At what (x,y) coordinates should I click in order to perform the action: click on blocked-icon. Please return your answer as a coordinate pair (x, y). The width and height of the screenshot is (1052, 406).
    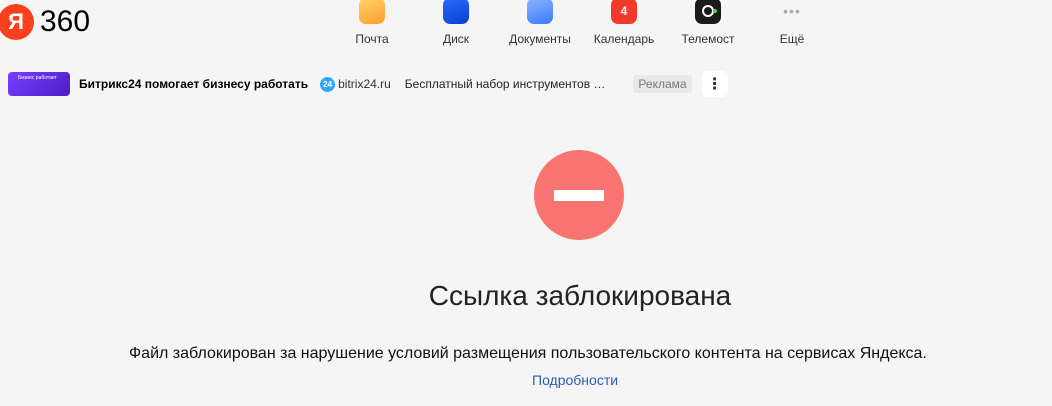
    Looking at the image, I should click on (579, 195).